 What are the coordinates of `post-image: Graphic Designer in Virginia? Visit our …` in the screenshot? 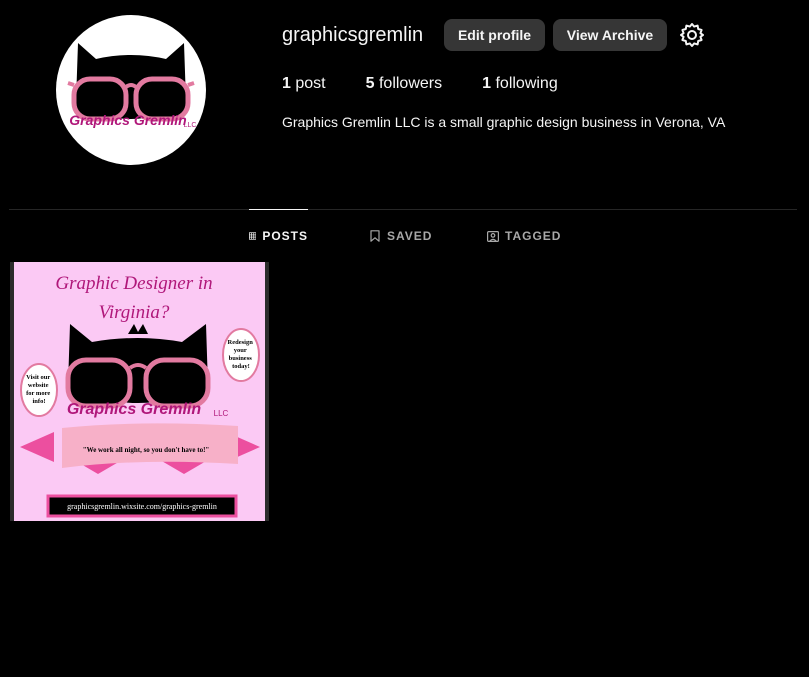 It's located at (139, 391).